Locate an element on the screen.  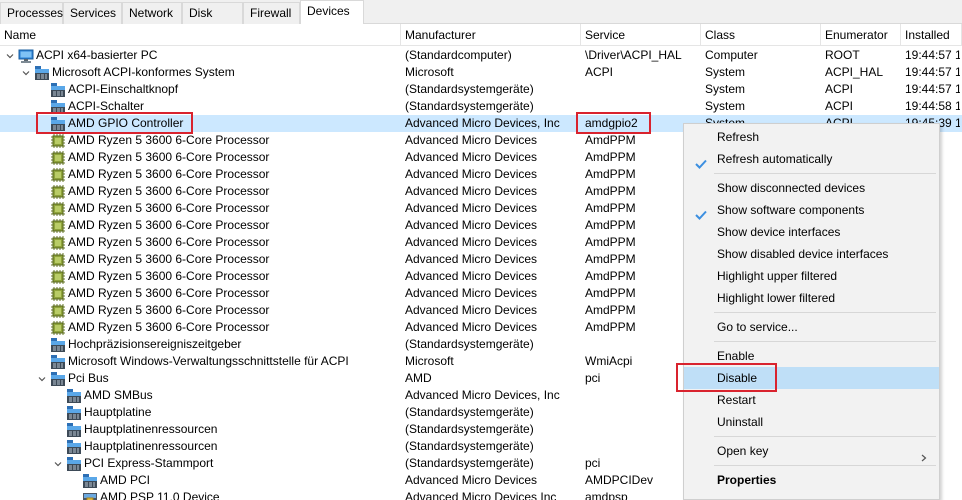
column-header-enumerator: Enumerator is located at coordinates (861, 35).